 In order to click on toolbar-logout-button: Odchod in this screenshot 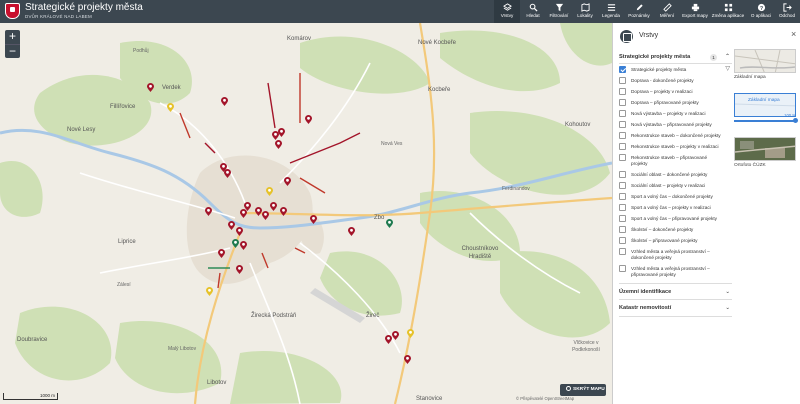, I will do `click(787, 11)`.